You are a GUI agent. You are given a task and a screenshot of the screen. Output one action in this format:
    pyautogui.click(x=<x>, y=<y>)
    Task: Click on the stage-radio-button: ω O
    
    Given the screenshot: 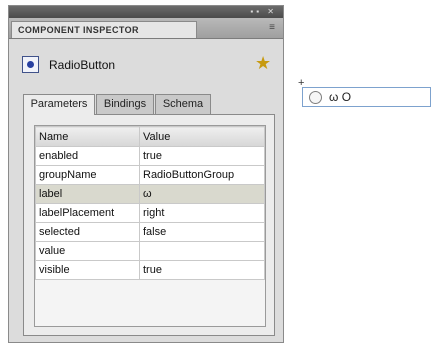 What is the action you would take?
    pyautogui.click(x=366, y=97)
    